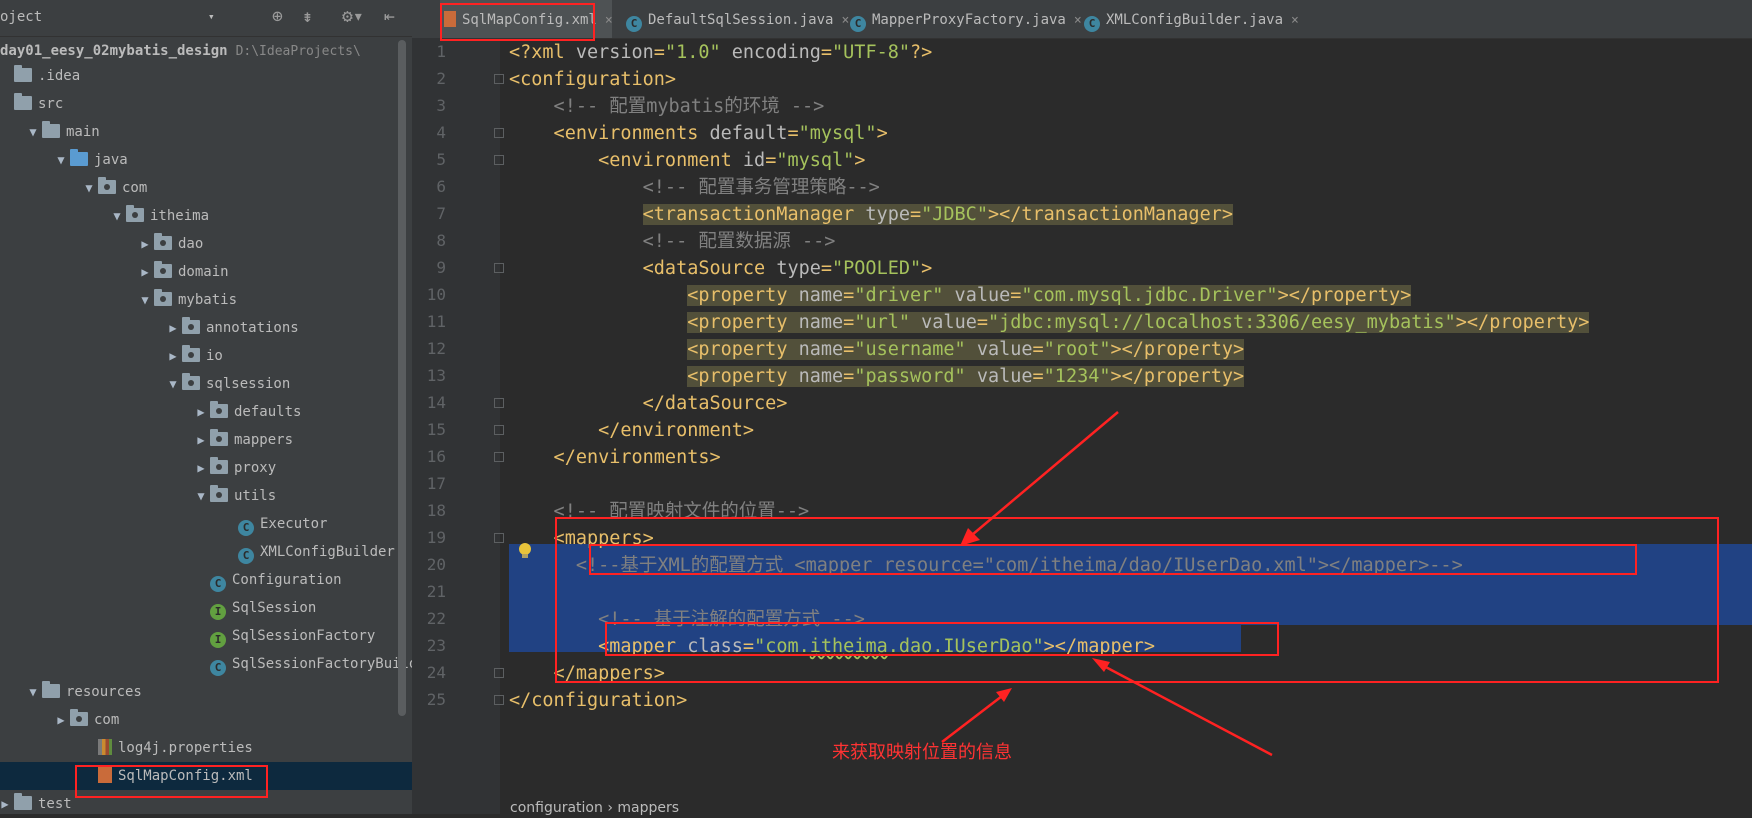 Image resolution: width=1752 pixels, height=818 pixels. I want to click on arrow-2-line, so click(974, 717).